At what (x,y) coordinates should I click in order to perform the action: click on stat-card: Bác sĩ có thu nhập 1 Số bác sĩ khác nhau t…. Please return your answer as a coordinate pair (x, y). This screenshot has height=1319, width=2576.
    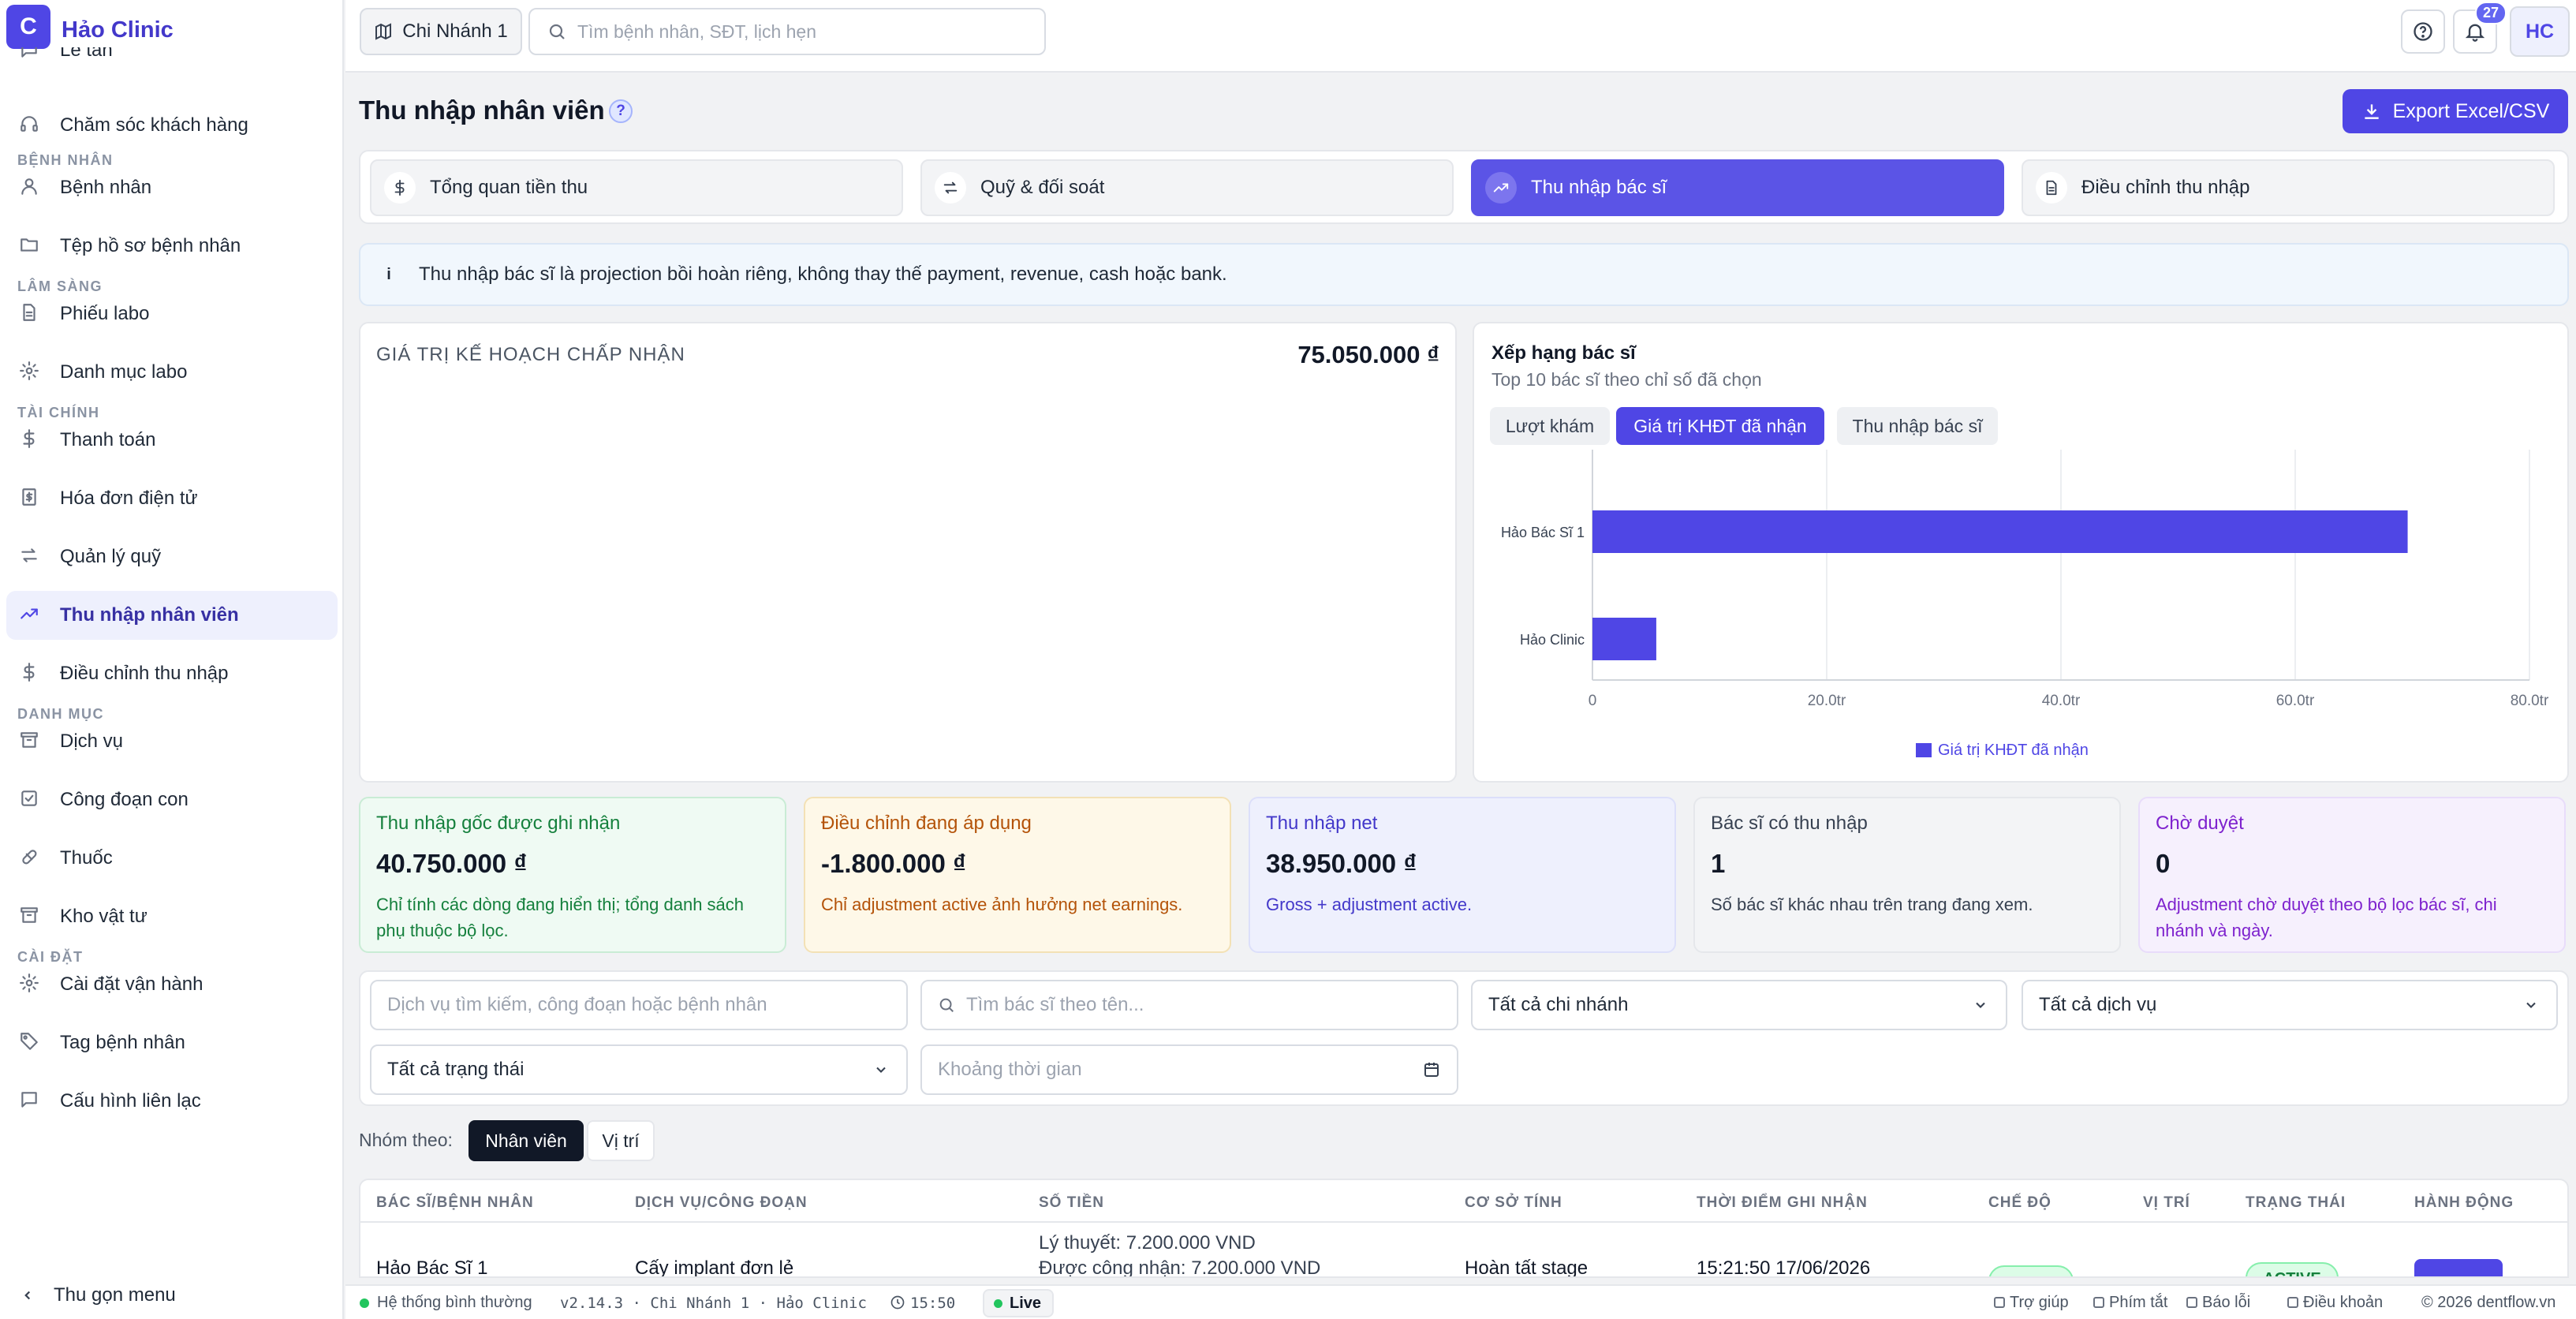
    Looking at the image, I should click on (1907, 875).